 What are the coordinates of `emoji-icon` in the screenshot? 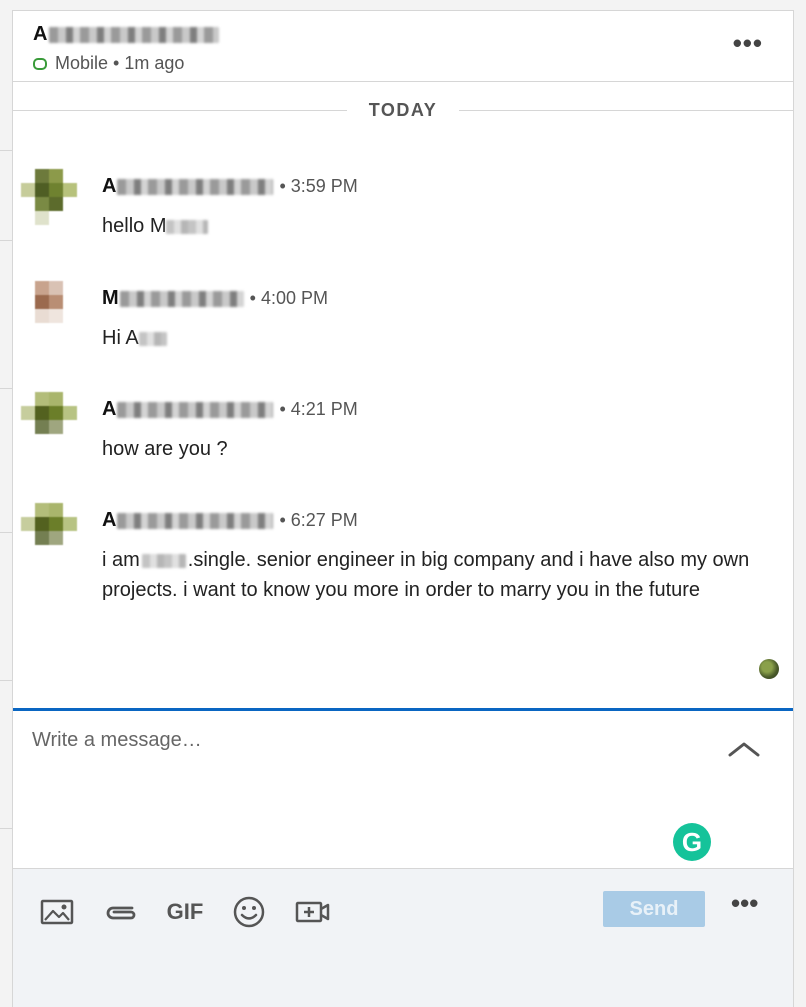 It's located at (249, 912).